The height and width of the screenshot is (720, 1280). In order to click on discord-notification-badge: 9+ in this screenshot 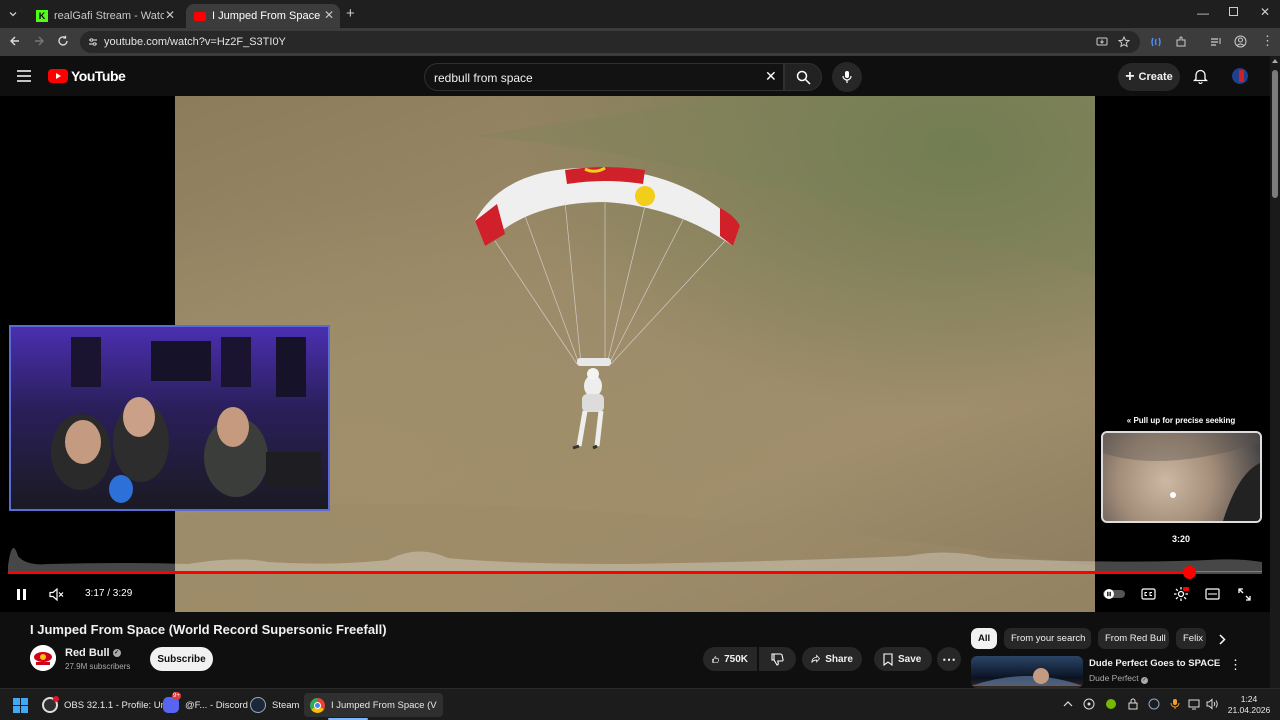, I will do `click(176, 696)`.